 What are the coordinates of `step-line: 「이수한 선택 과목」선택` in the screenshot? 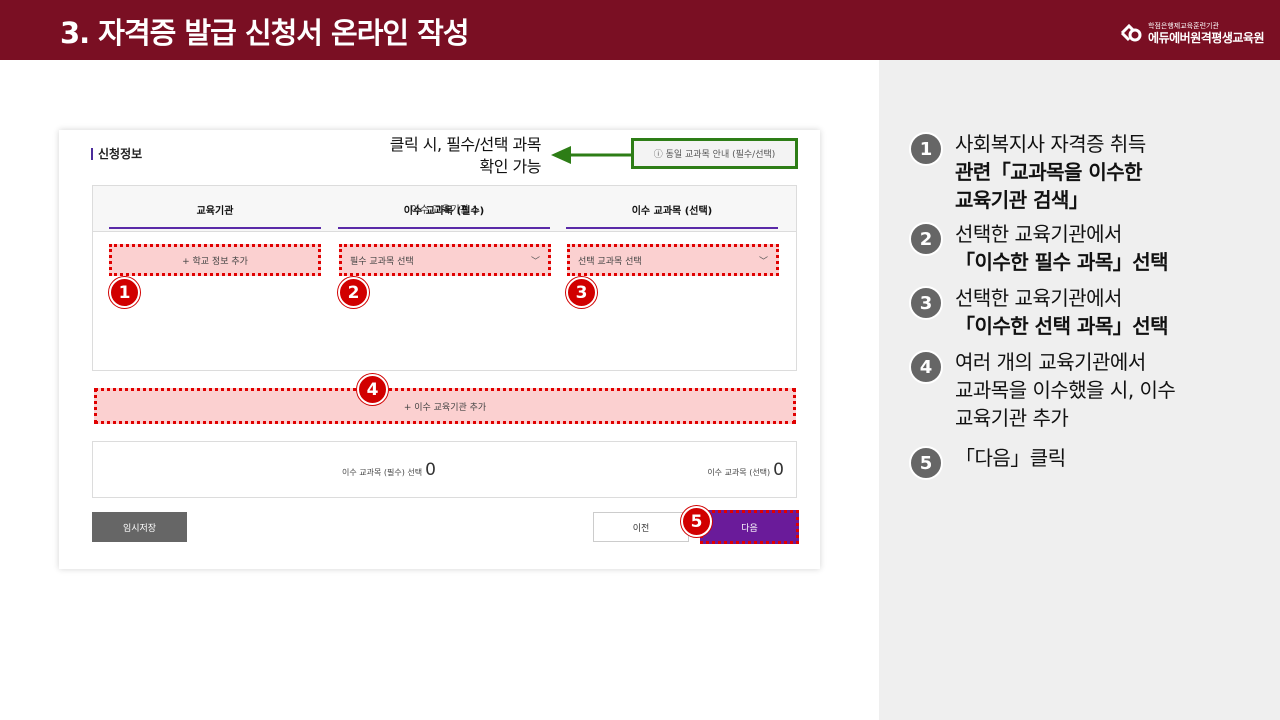 It's located at (1062, 326).